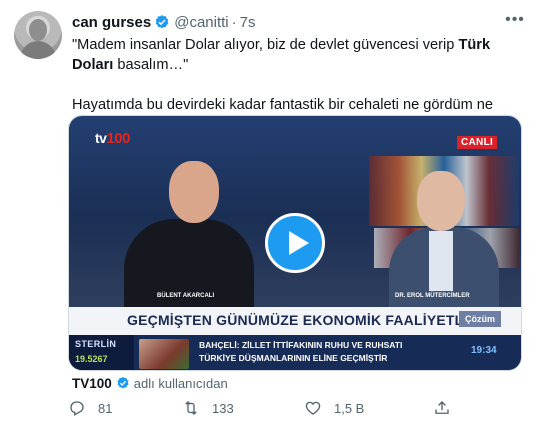  I want to click on reply-icon, so click(77, 408).